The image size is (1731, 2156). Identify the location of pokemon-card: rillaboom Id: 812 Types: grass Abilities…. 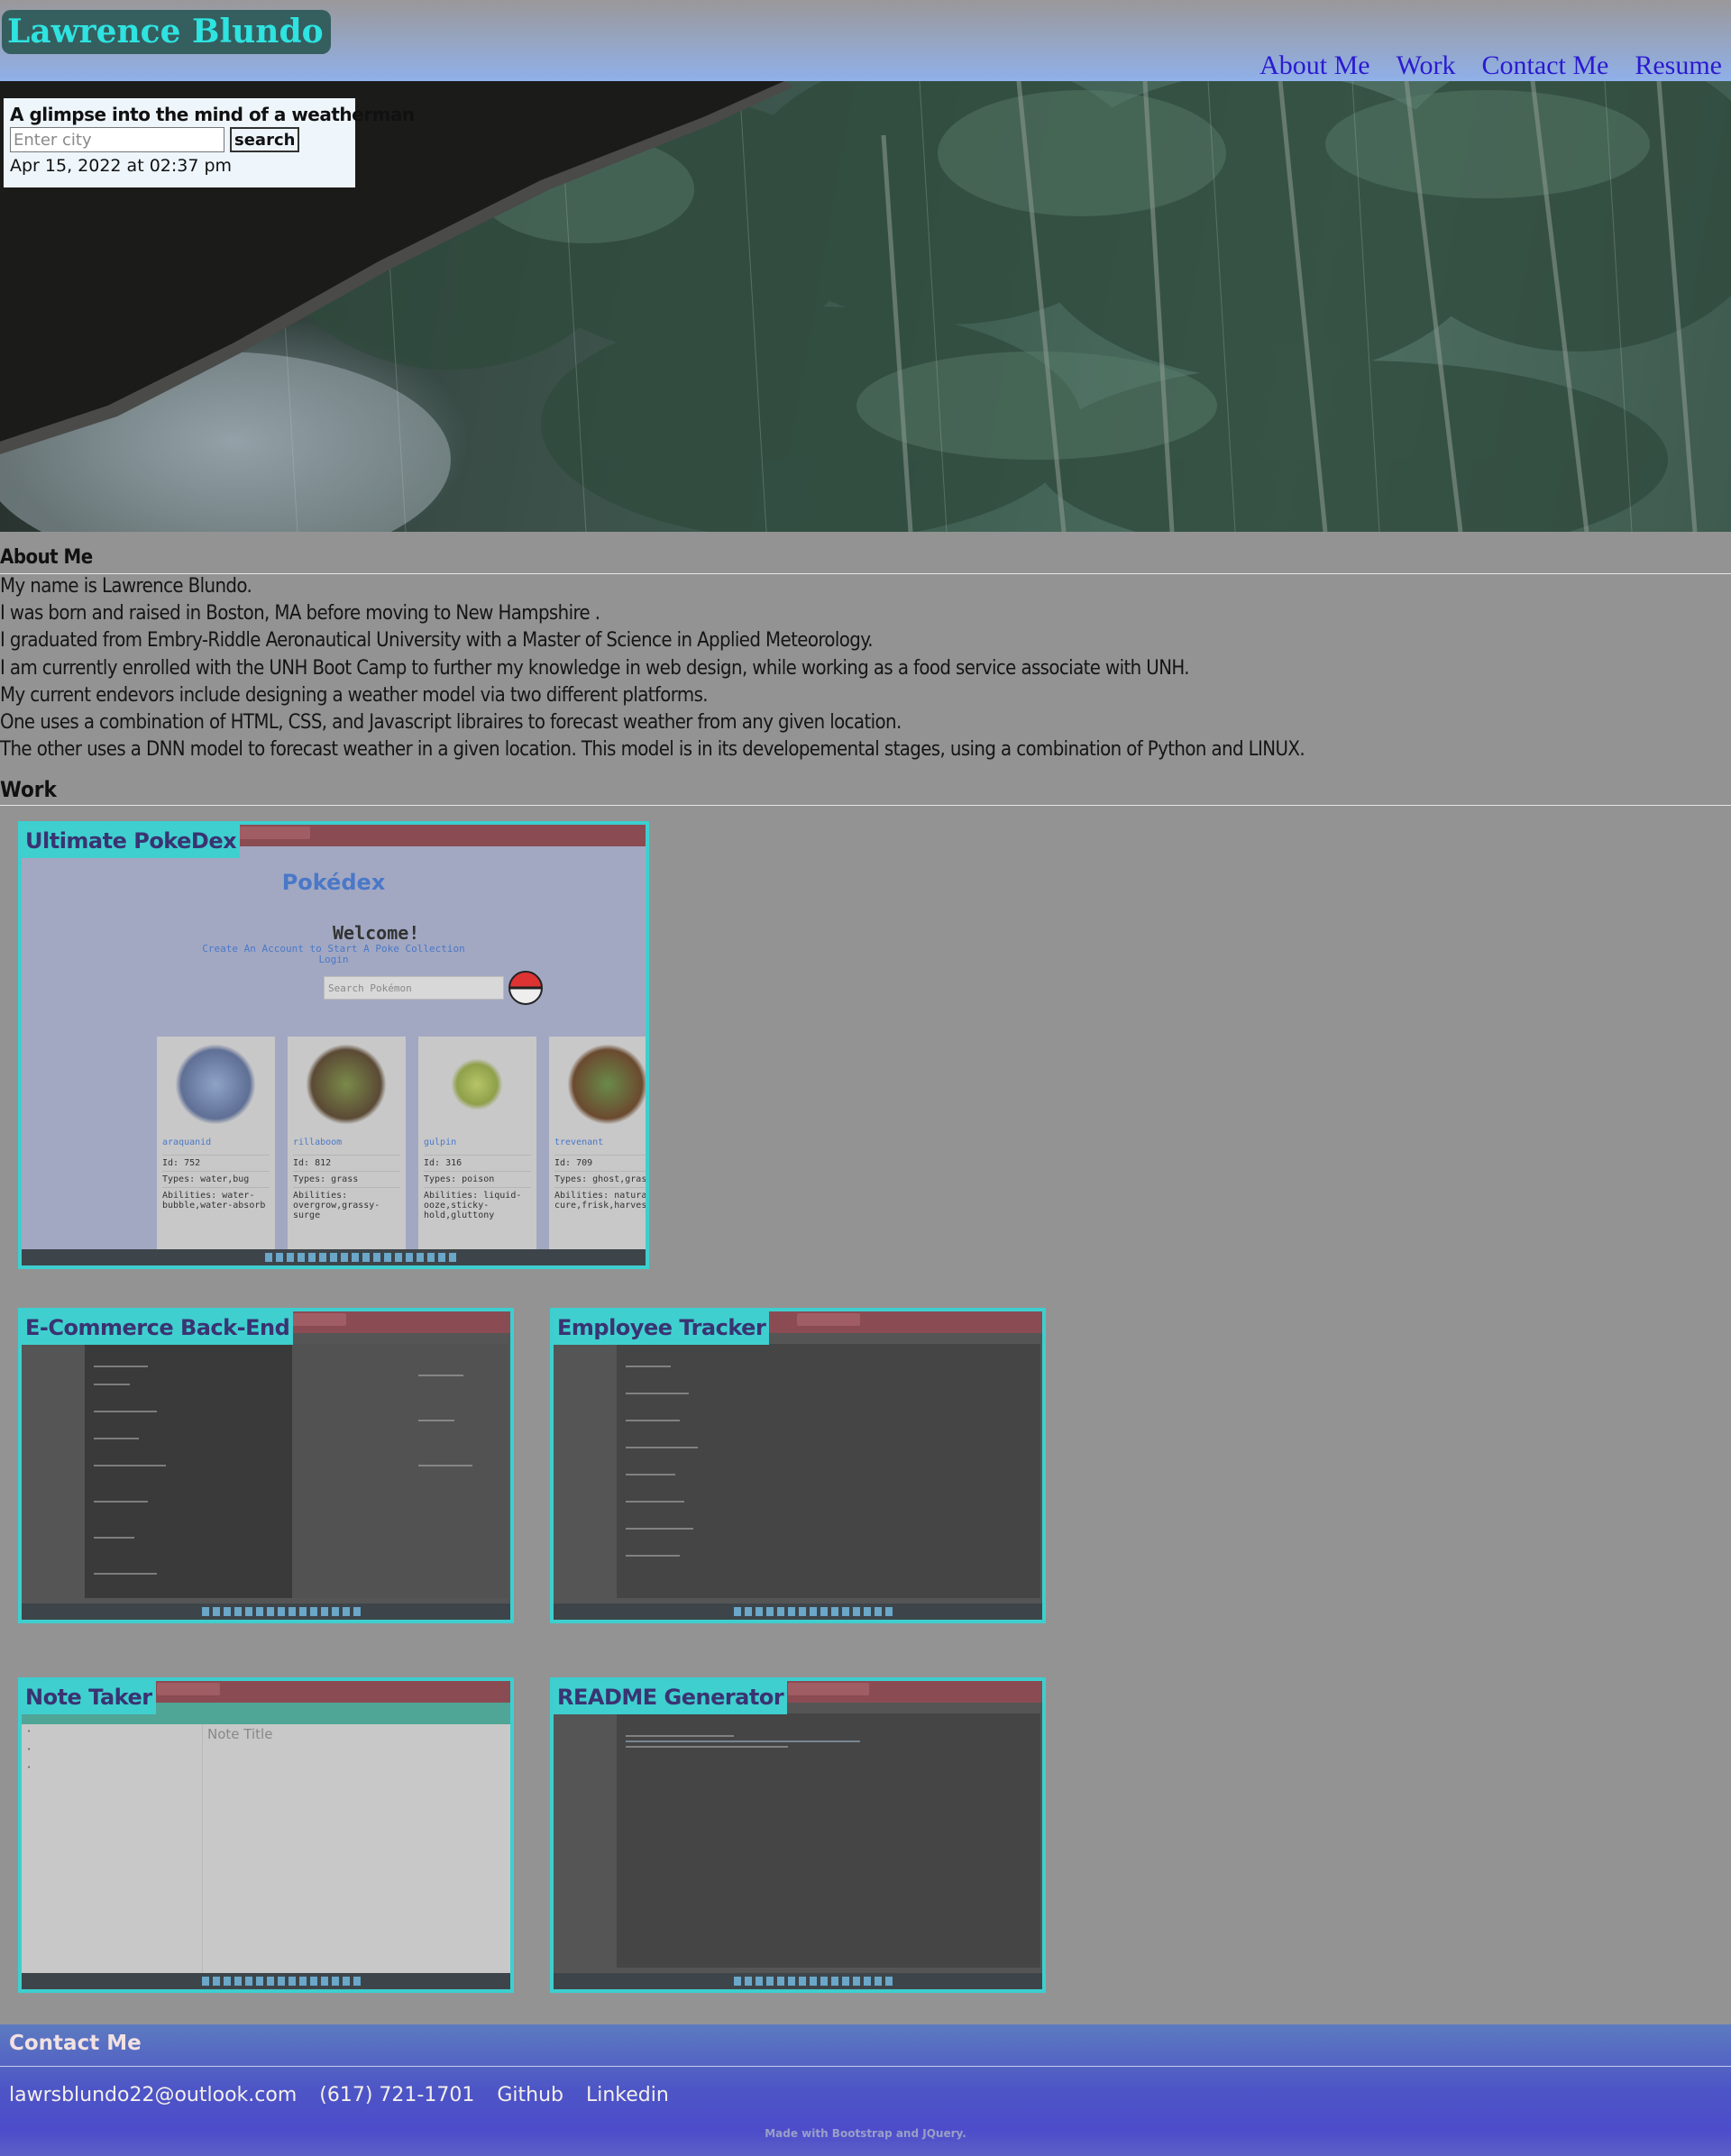
(347, 1145).